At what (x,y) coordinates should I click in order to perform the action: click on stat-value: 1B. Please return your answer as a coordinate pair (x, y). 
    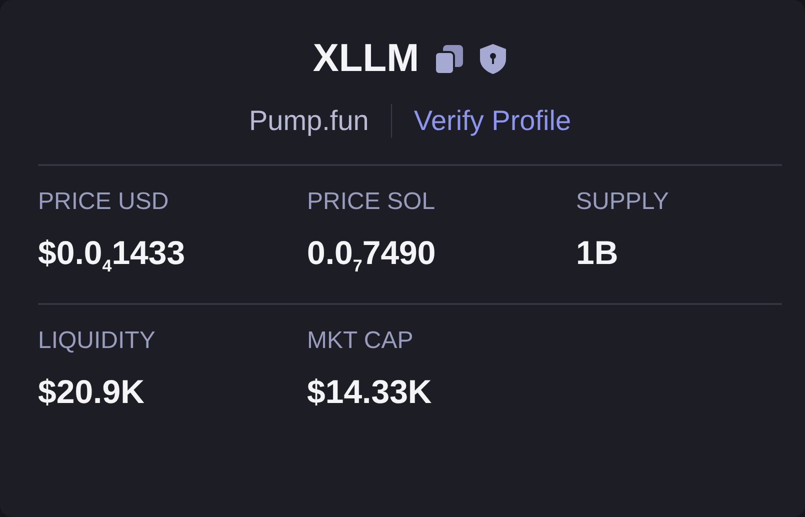
    Looking at the image, I should click on (597, 253).